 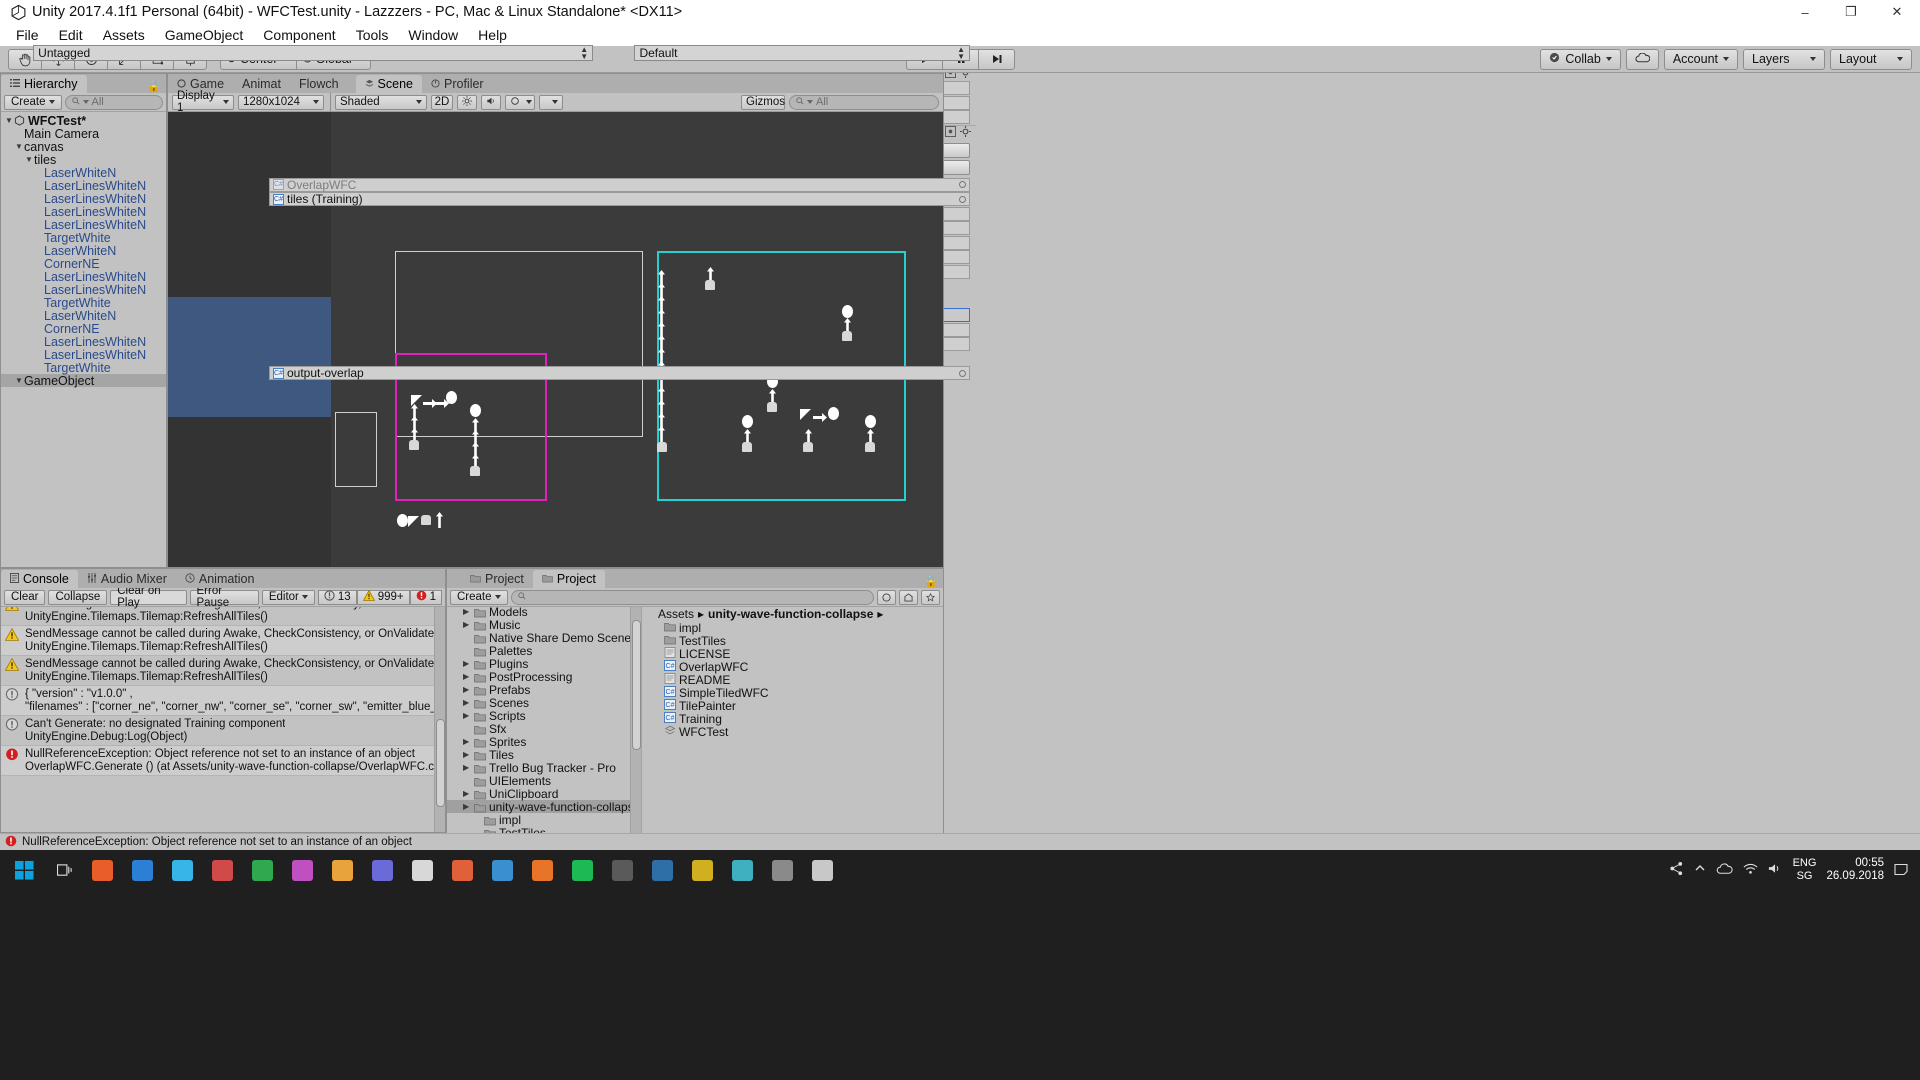 I want to click on account-button: Account, so click(x=1700, y=59).